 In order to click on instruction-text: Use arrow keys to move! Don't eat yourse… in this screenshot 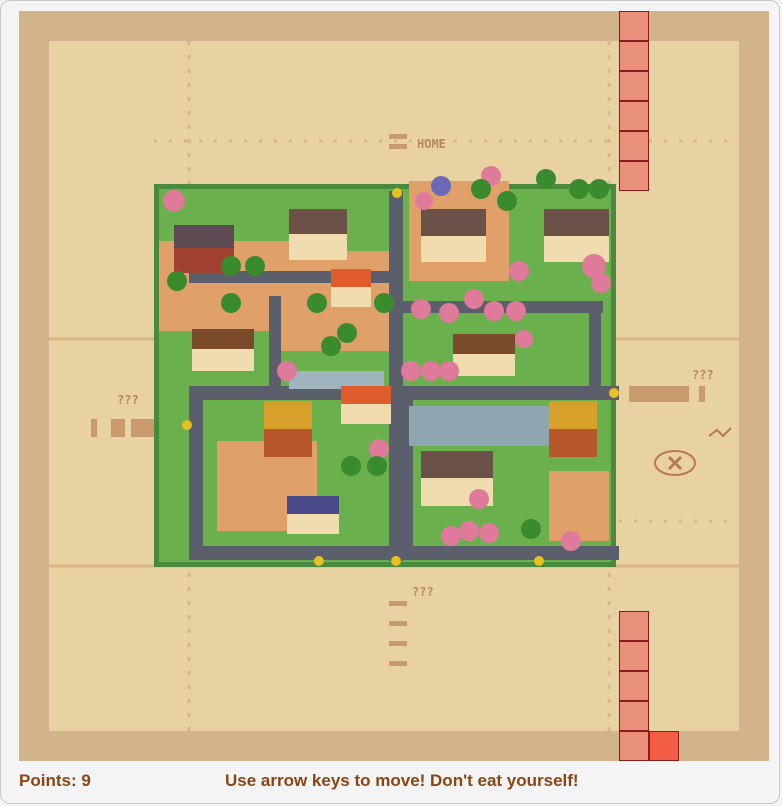, I will do `click(402, 780)`.